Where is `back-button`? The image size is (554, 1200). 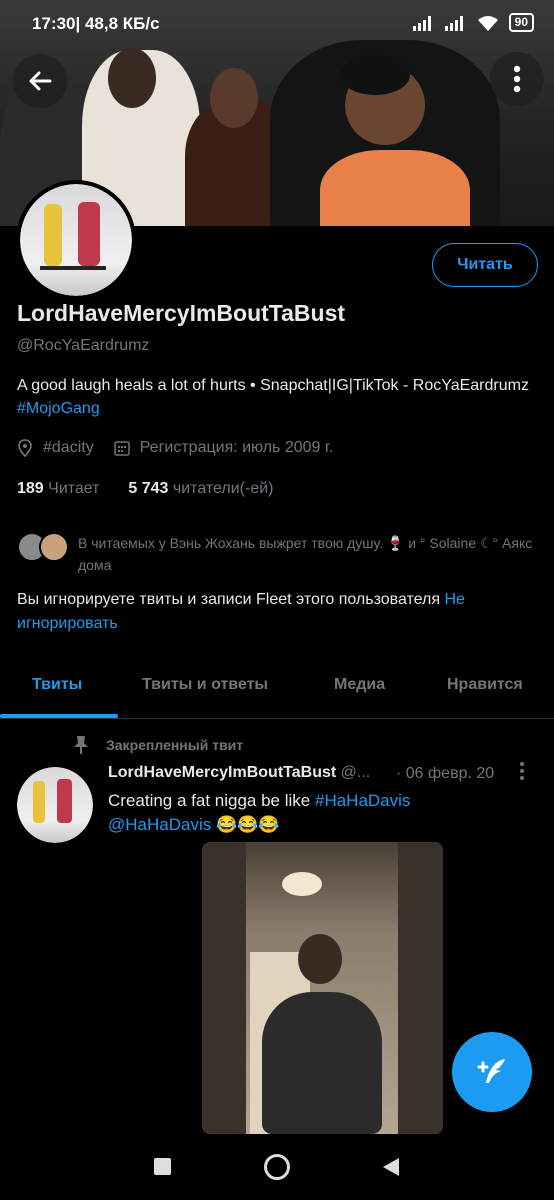 back-button is located at coordinates (40, 81).